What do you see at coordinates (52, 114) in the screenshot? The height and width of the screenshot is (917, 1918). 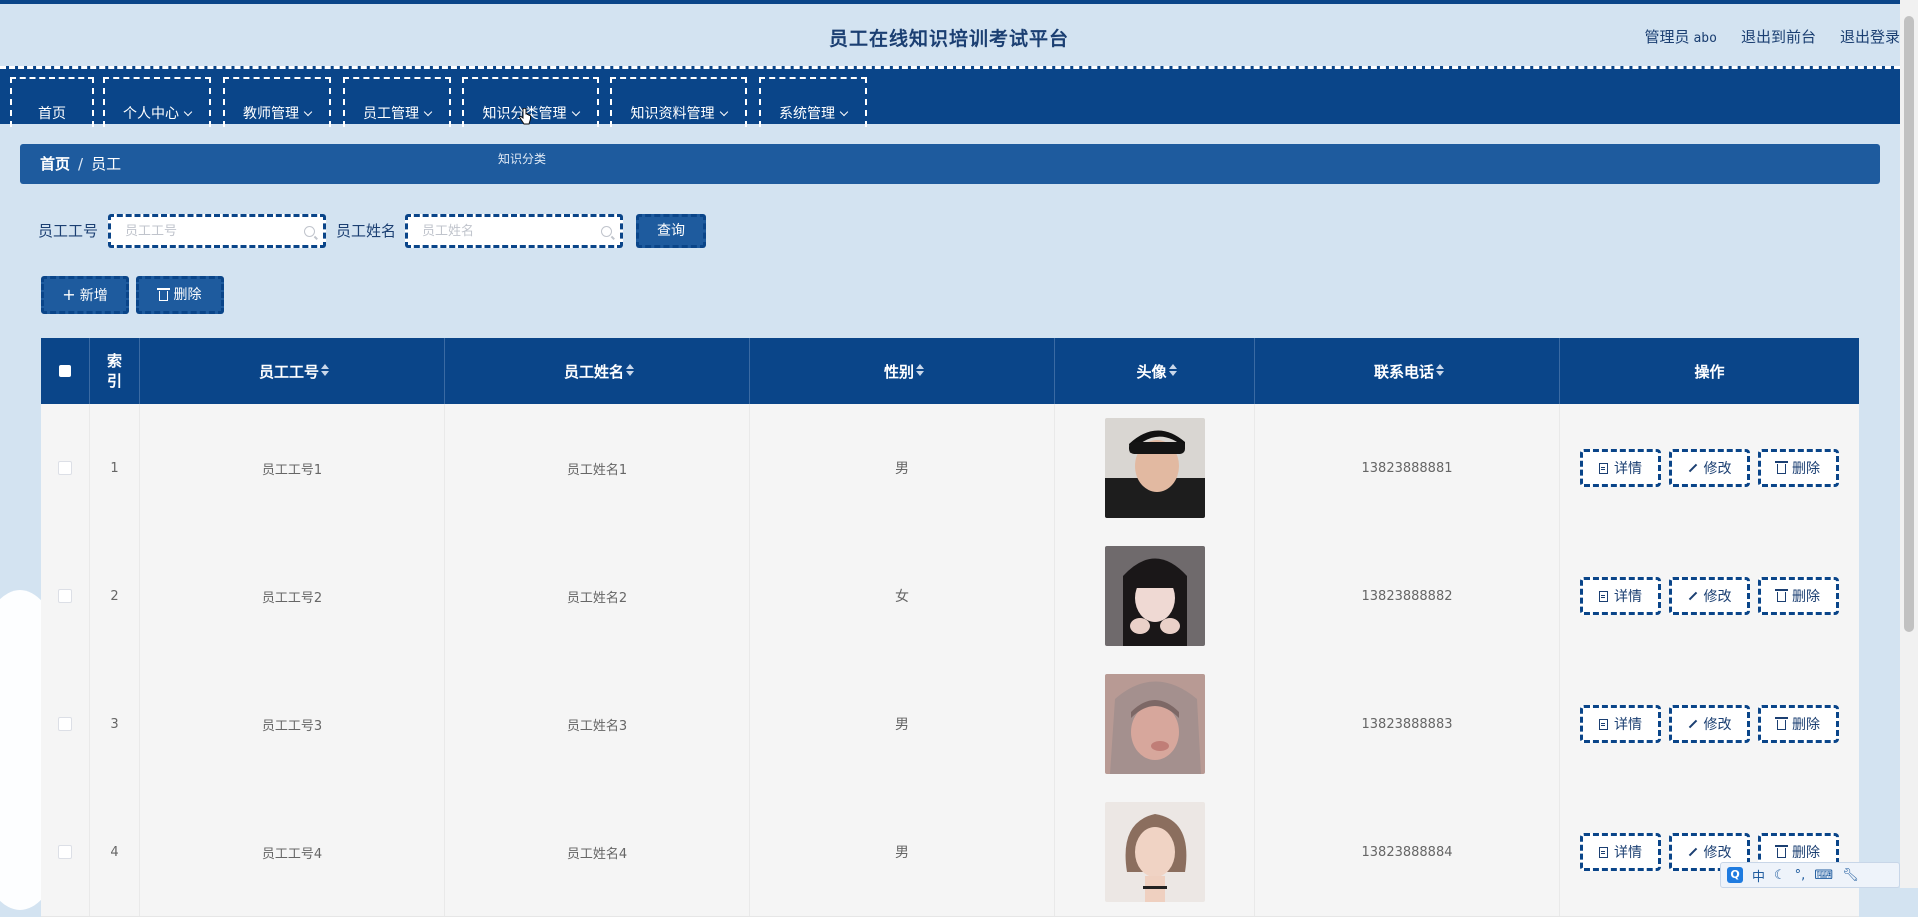 I see `nav-home-label: 首页` at bounding box center [52, 114].